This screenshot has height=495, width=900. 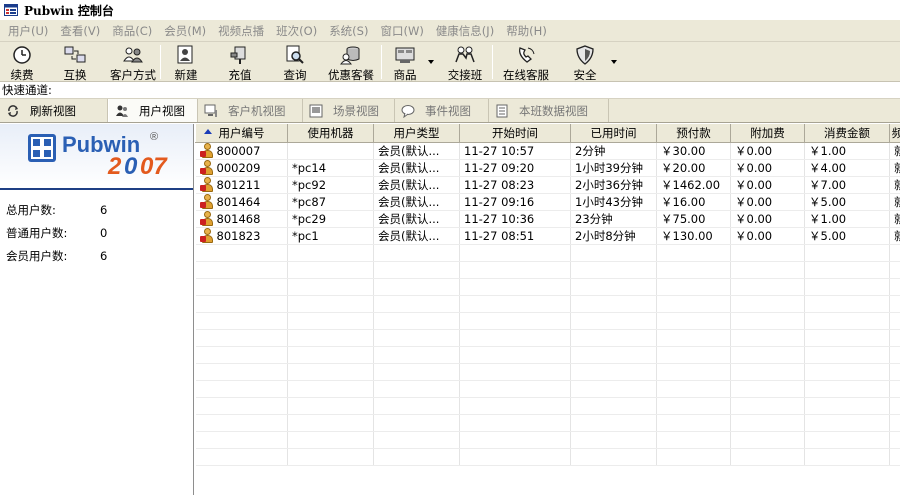 What do you see at coordinates (847, 168) in the screenshot?
I see `cell-consumption: ￥4.00` at bounding box center [847, 168].